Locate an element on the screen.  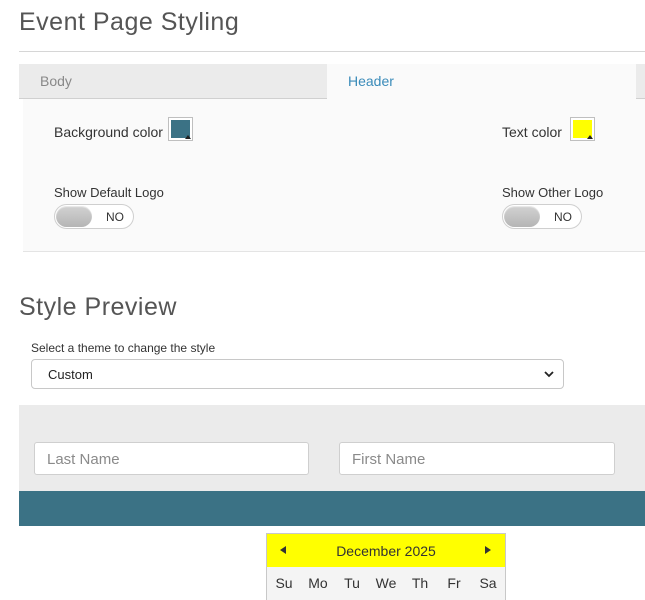
show-default-logo-label: Show Default Logo is located at coordinates (109, 192).